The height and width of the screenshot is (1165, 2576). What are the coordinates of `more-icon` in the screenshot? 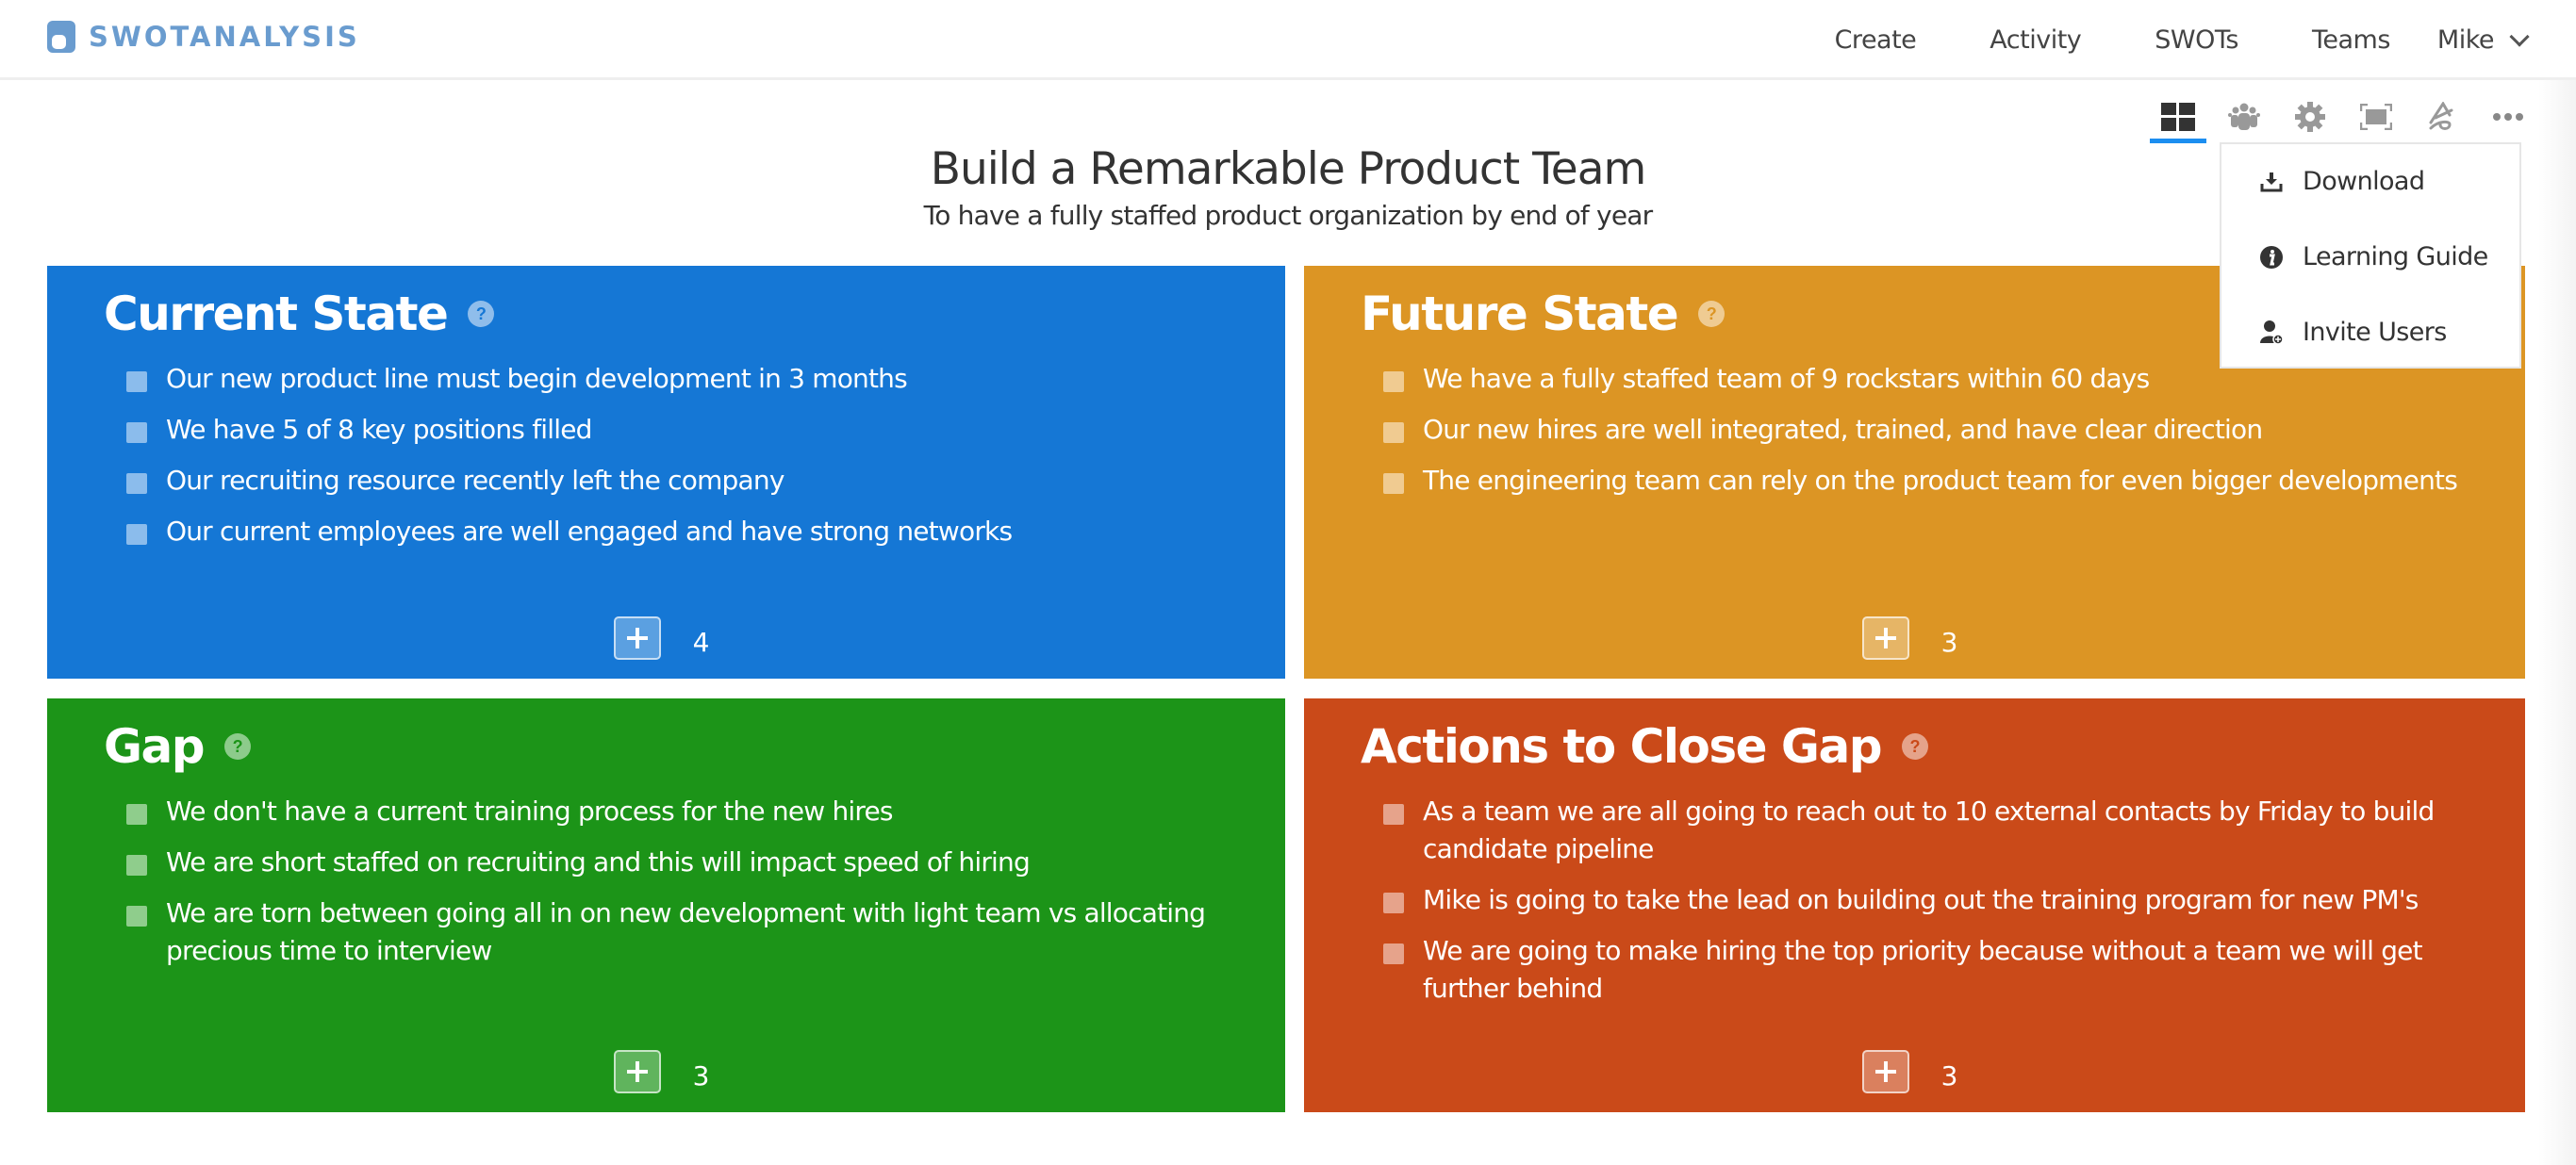 It's located at (2508, 117).